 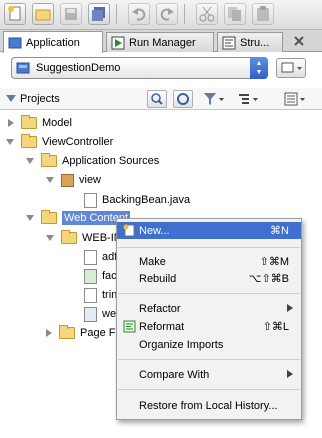 What do you see at coordinates (209, 326) in the screenshot?
I see `menu-item-reformat: Reformat ⇧⌘L` at bounding box center [209, 326].